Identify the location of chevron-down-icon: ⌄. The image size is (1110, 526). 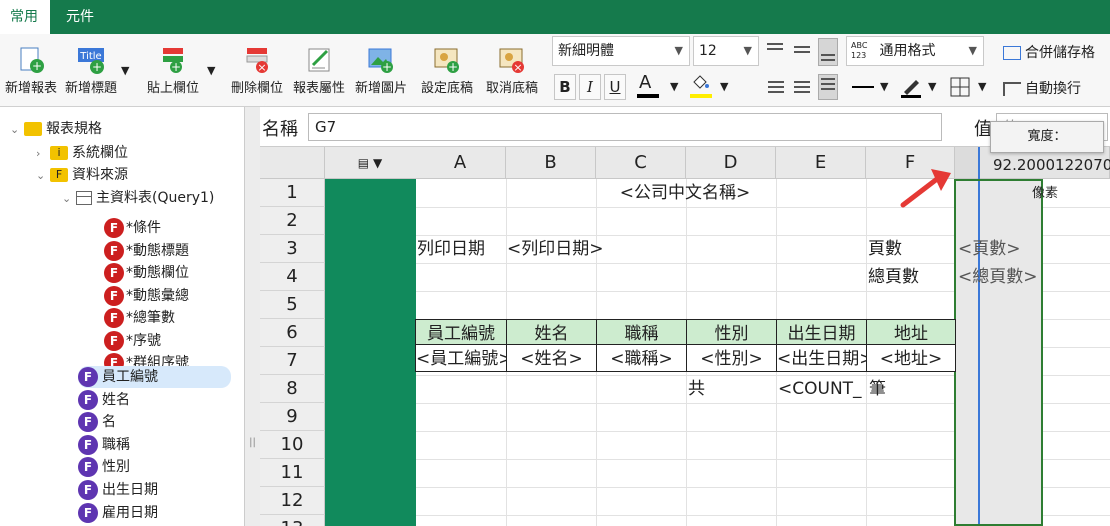
(15, 129).